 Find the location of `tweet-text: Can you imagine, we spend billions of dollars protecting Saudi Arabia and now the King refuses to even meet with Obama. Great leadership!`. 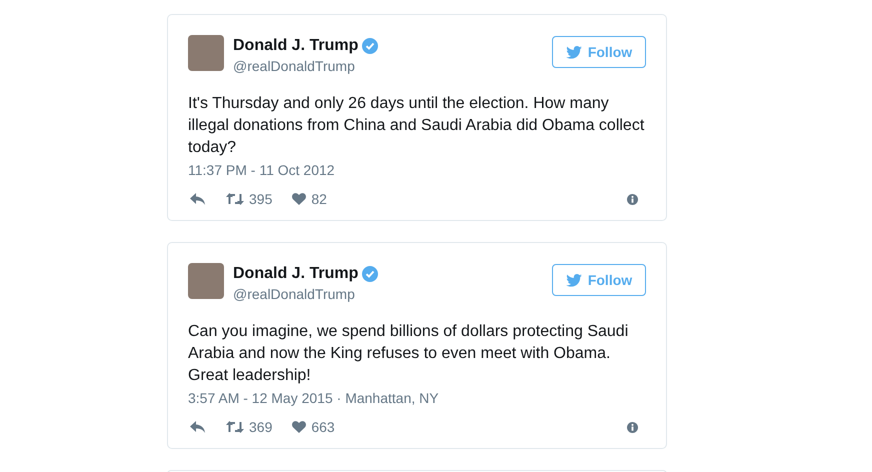

tweet-text: Can you imagine, we spend billions of dollars protecting Saudi Arabia and now the King refuses to even meet with Obama. Great leadership! is located at coordinates (409, 354).